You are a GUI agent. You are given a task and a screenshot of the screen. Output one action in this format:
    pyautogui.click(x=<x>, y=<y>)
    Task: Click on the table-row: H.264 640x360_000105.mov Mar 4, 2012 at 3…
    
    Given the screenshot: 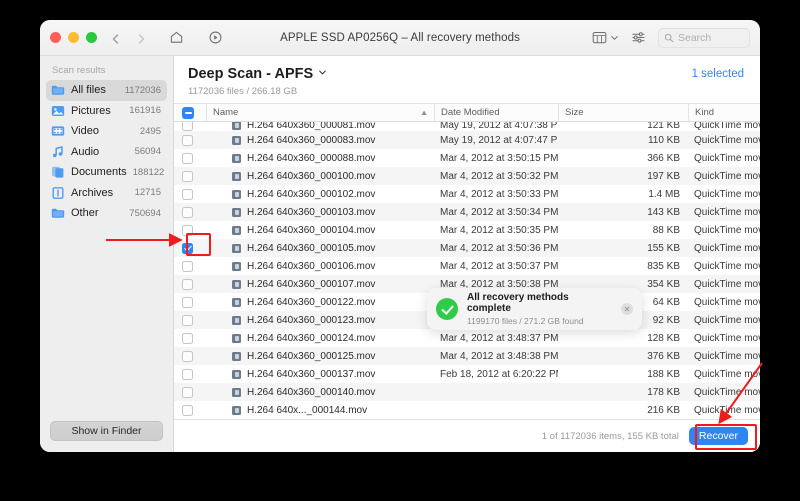 What is the action you would take?
    pyautogui.click(x=467, y=248)
    